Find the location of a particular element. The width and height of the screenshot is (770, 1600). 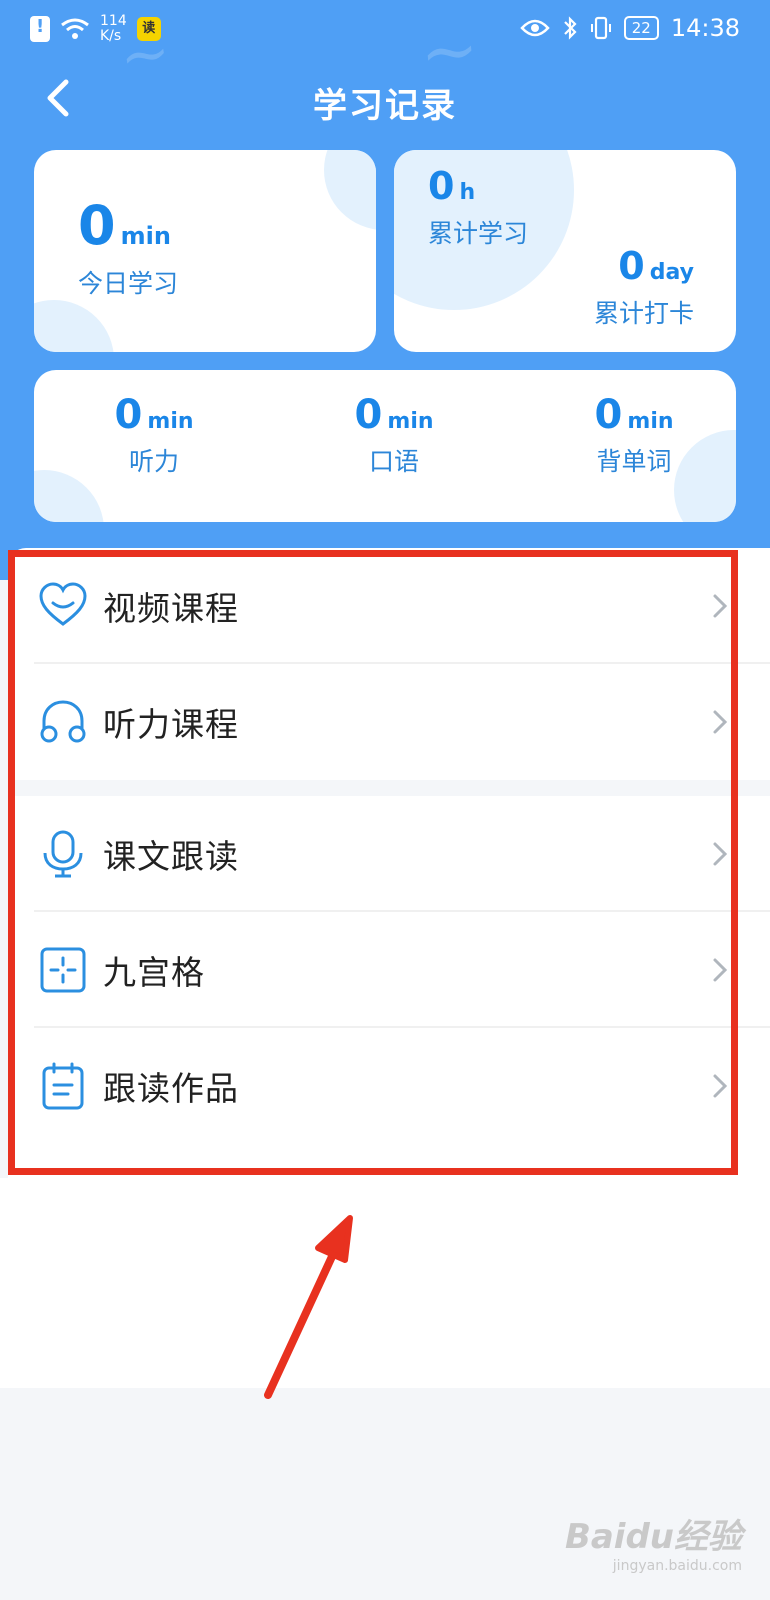

vibrate-icon is located at coordinates (600, 28).